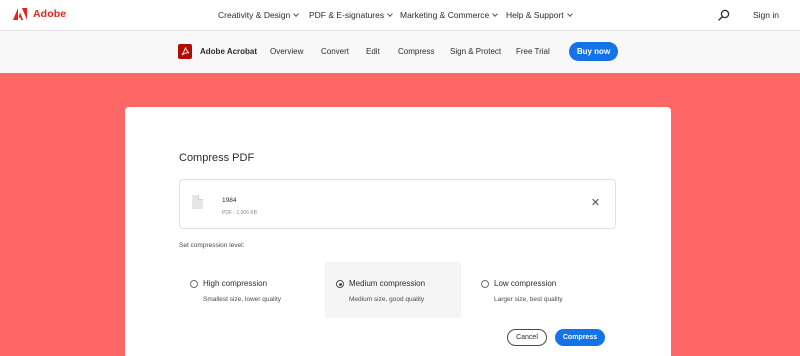 This screenshot has width=800, height=356. I want to click on file-name: 1984, so click(229, 200).